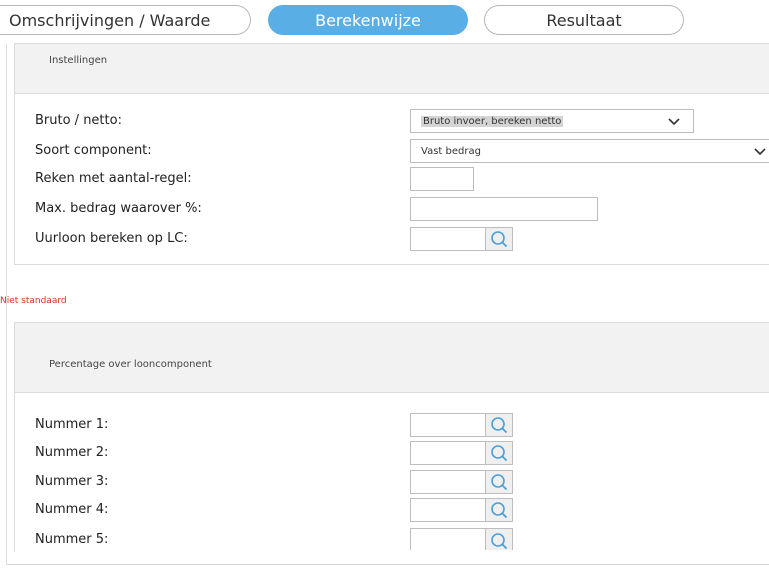  I want to click on uurloon-label: Uurloon bereken op LC:, so click(111, 238).